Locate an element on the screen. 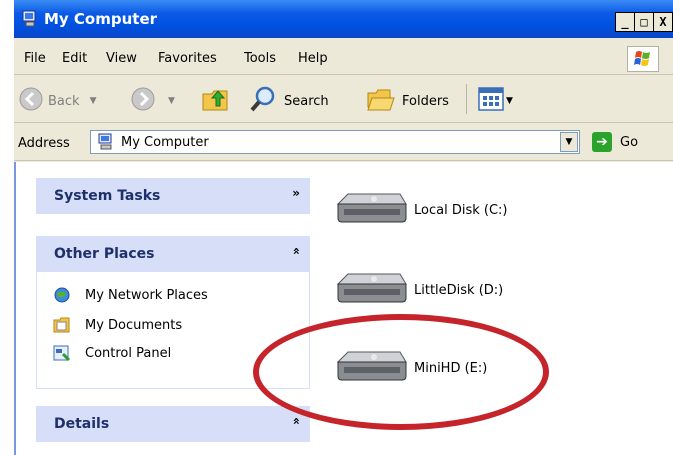  back-arrow-icon is located at coordinates (31, 101).